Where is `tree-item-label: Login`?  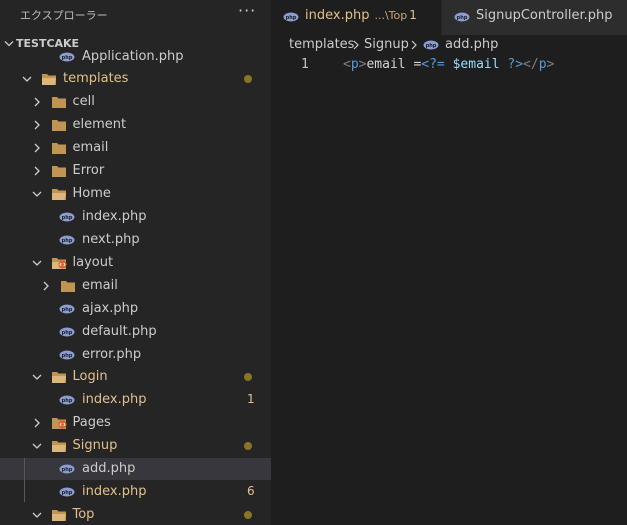
tree-item-label: Login is located at coordinates (90, 376).